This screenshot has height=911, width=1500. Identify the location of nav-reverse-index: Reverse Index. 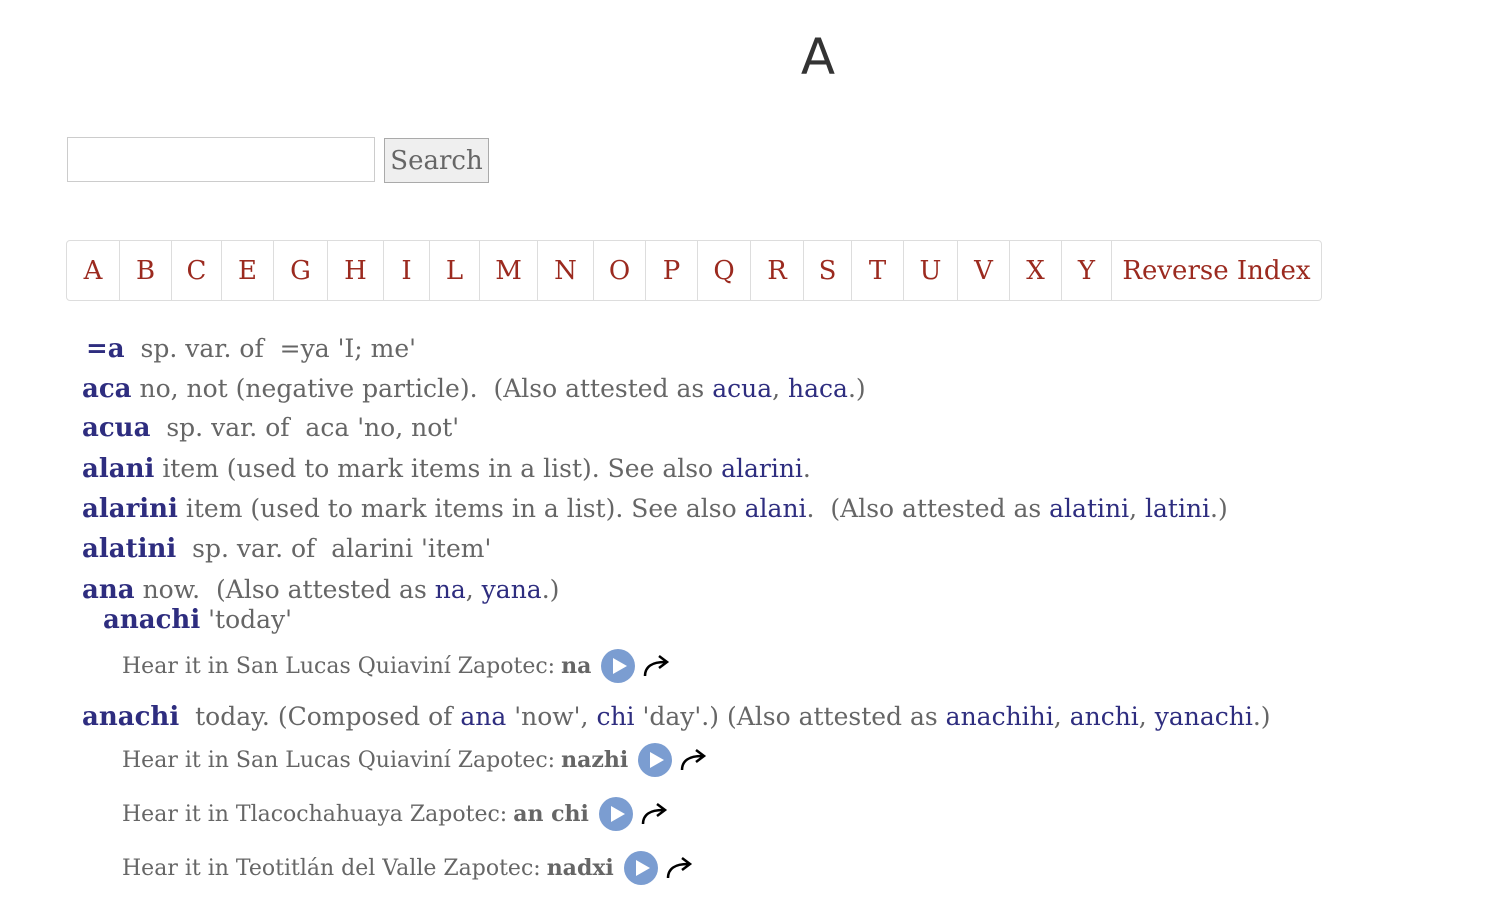
(1216, 270).